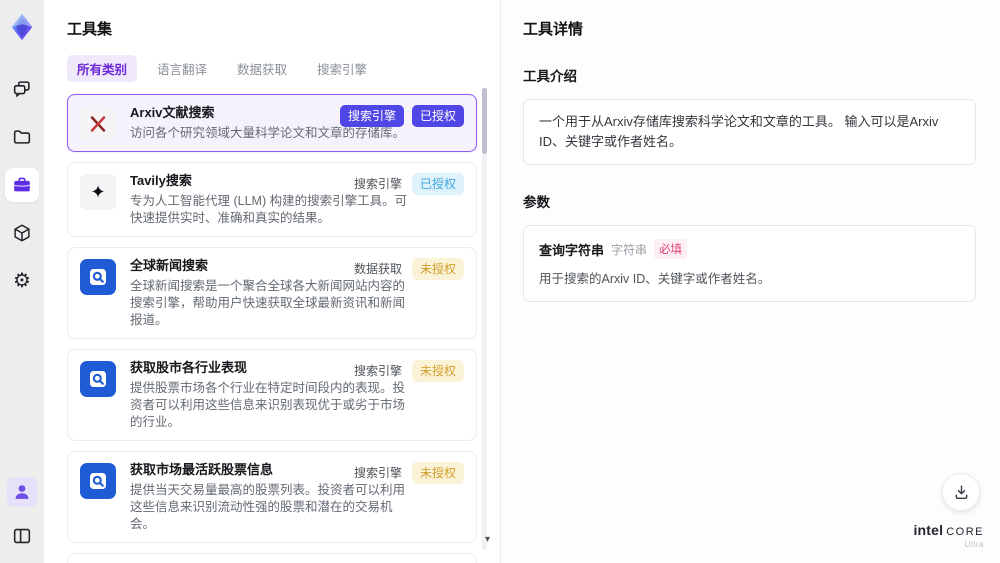  I want to click on tavily-star-icon: ✦, so click(98, 192).